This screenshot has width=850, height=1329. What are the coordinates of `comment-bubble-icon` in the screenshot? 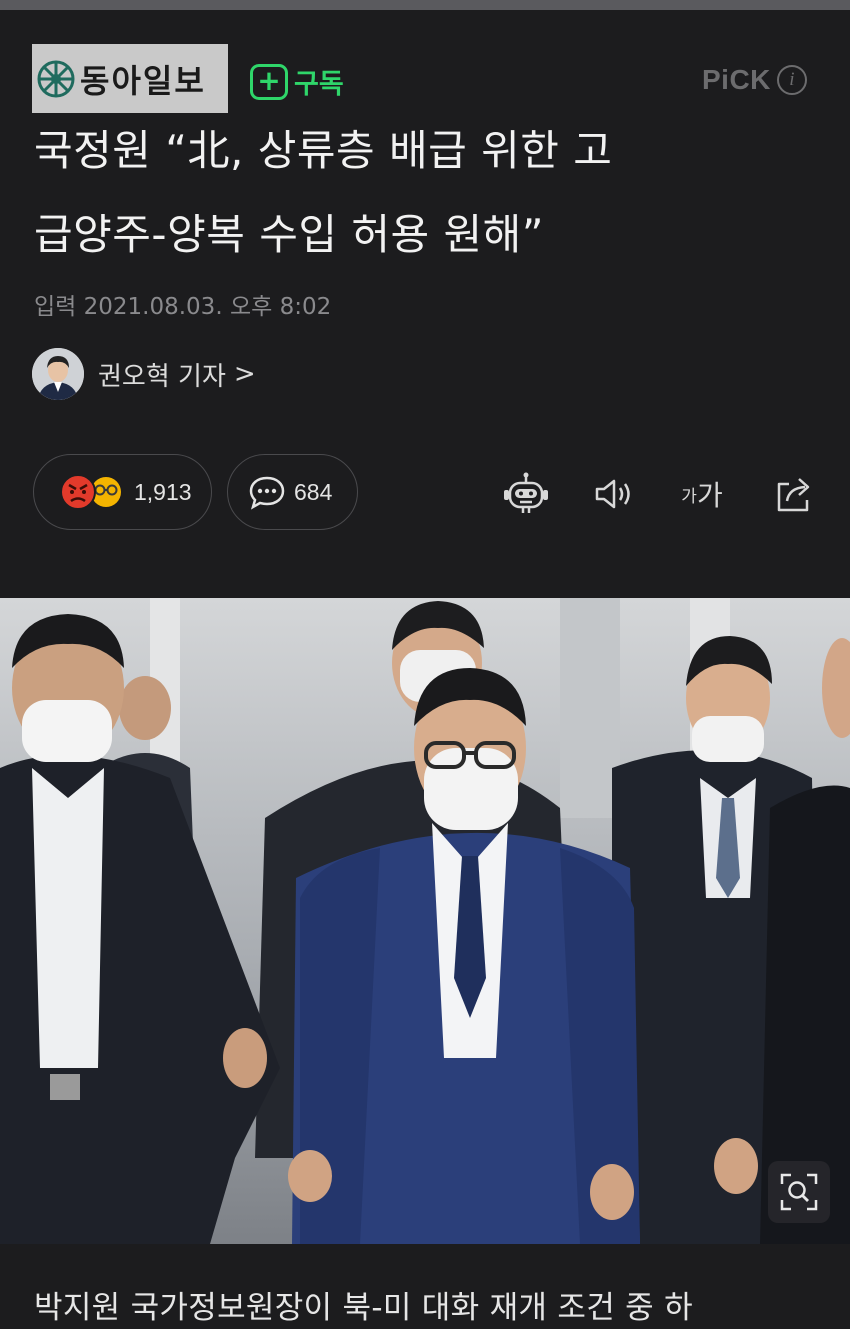 It's located at (267, 493).